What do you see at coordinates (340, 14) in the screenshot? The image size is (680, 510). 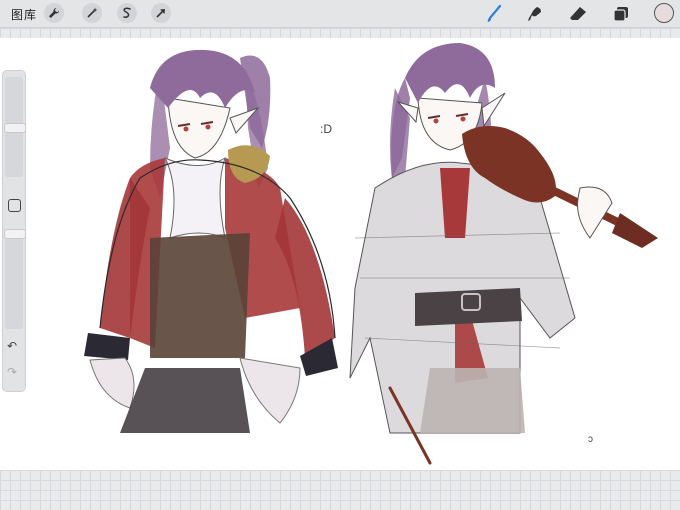 I see `top-toolbar: 图库` at bounding box center [340, 14].